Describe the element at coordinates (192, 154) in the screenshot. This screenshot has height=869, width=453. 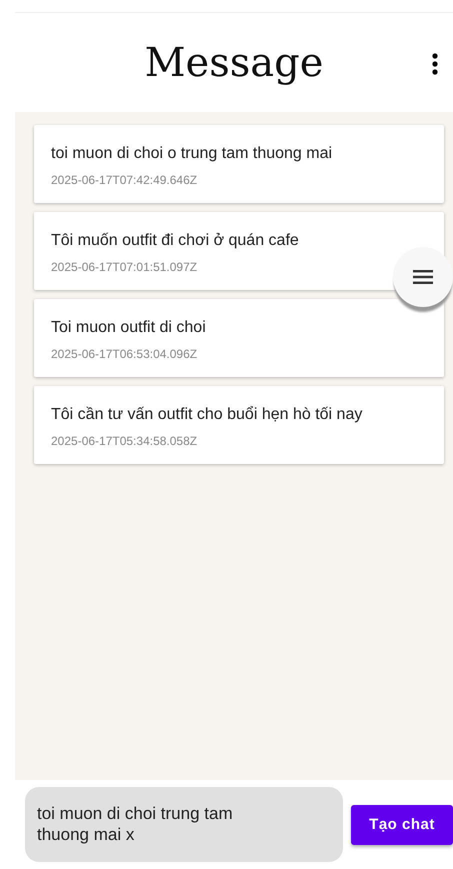
I see `message-text: toi muon di choi o trung tam thuong mai` at that location.